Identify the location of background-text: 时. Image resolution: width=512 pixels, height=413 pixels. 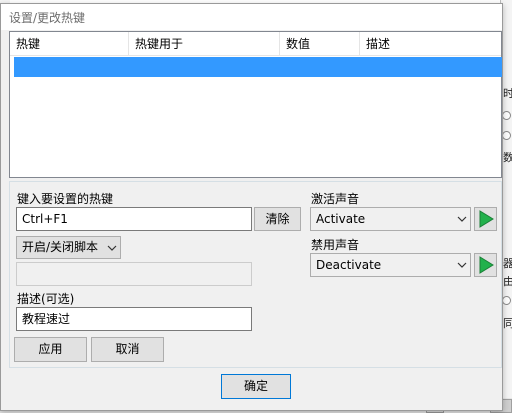
(507, 94).